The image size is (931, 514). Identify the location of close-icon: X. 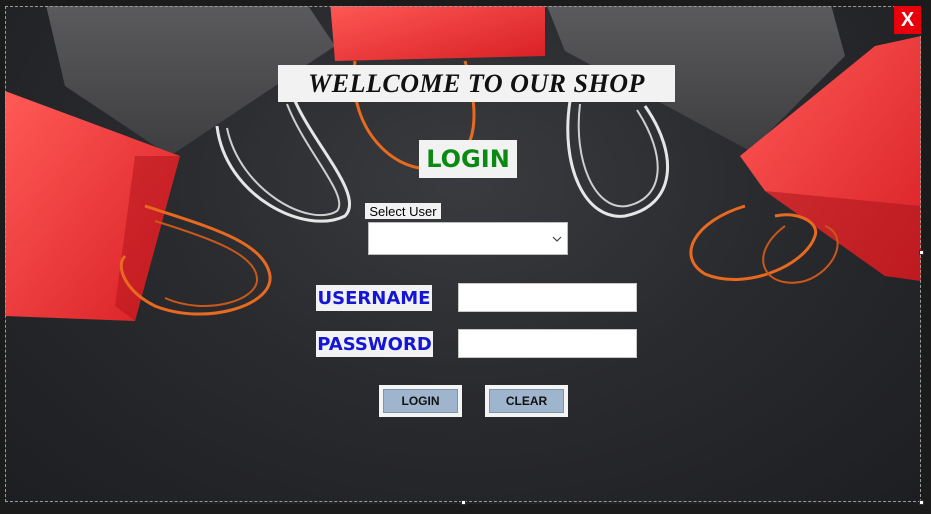
(907, 19).